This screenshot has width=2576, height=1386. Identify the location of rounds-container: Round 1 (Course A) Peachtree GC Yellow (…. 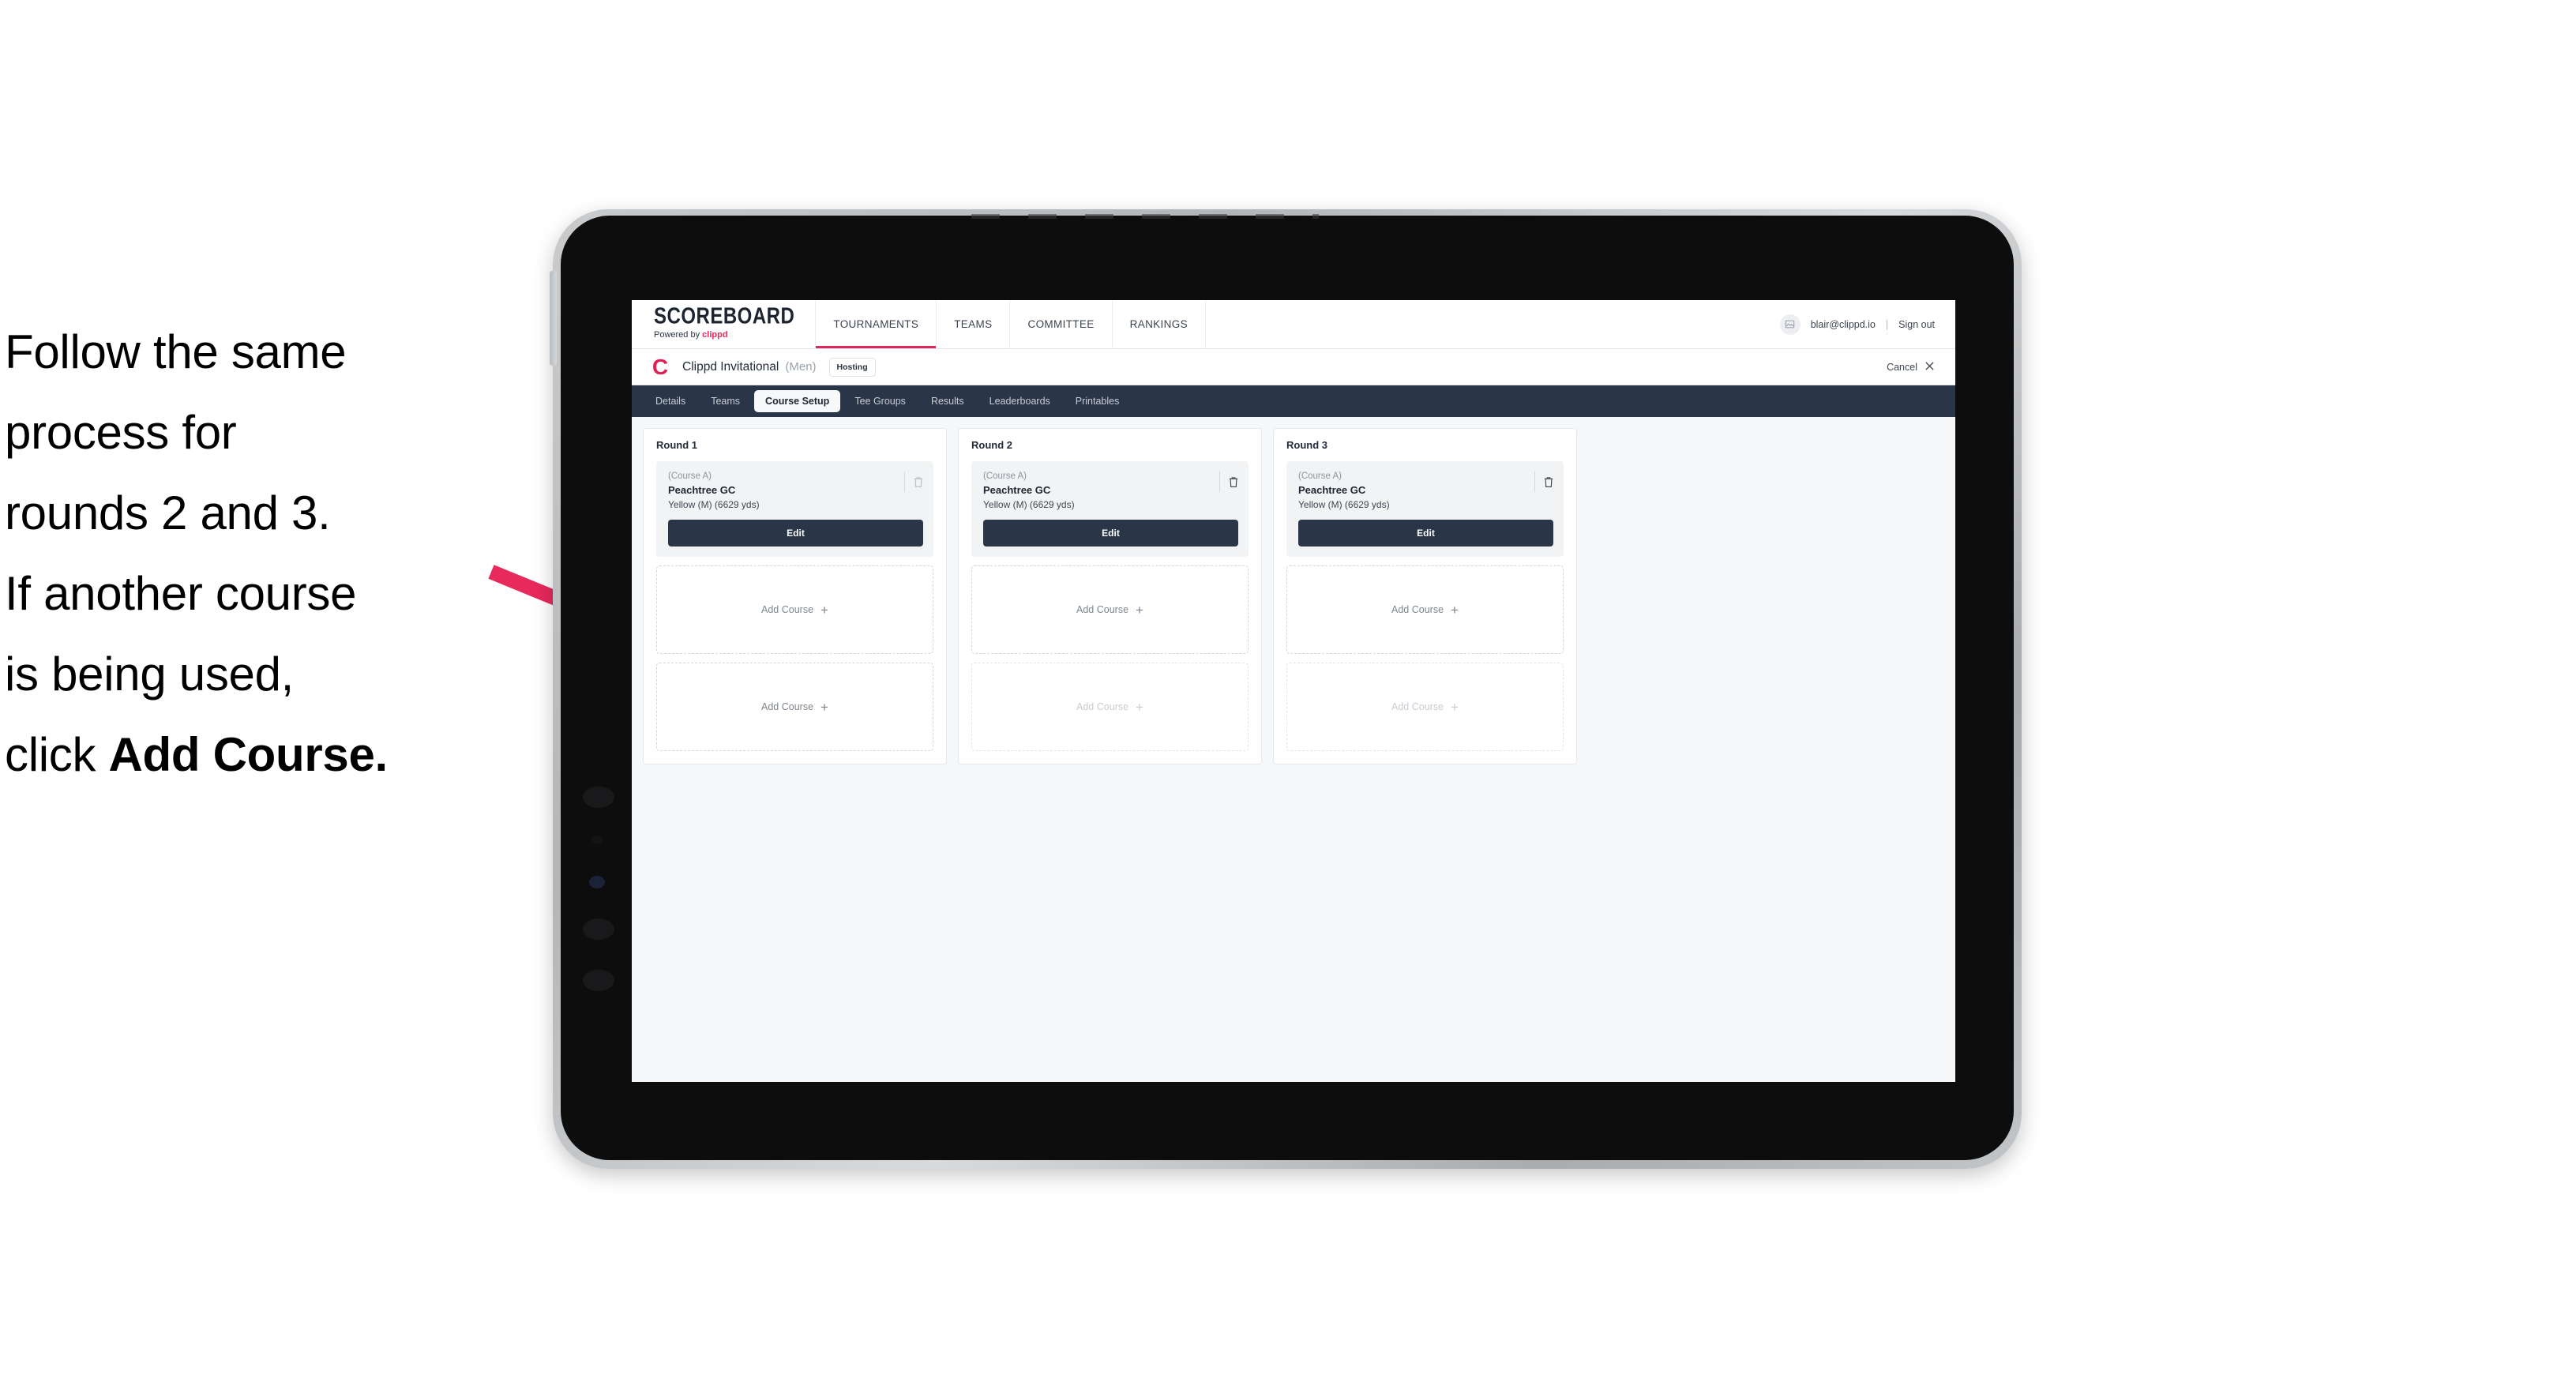
(1293, 590).